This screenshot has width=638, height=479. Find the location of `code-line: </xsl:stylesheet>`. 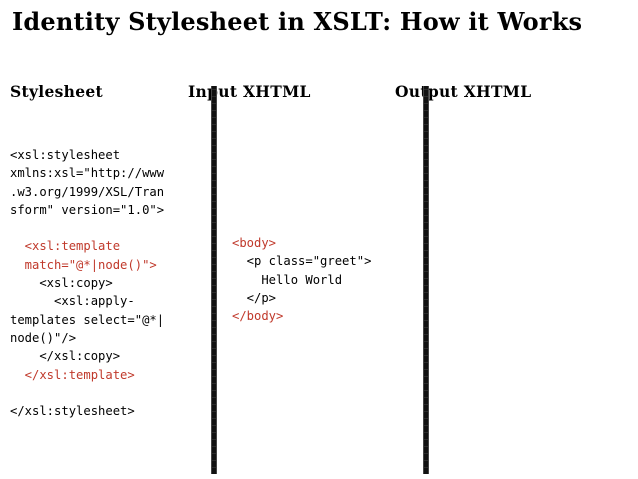

code-line: </xsl:stylesheet> is located at coordinates (72, 411).